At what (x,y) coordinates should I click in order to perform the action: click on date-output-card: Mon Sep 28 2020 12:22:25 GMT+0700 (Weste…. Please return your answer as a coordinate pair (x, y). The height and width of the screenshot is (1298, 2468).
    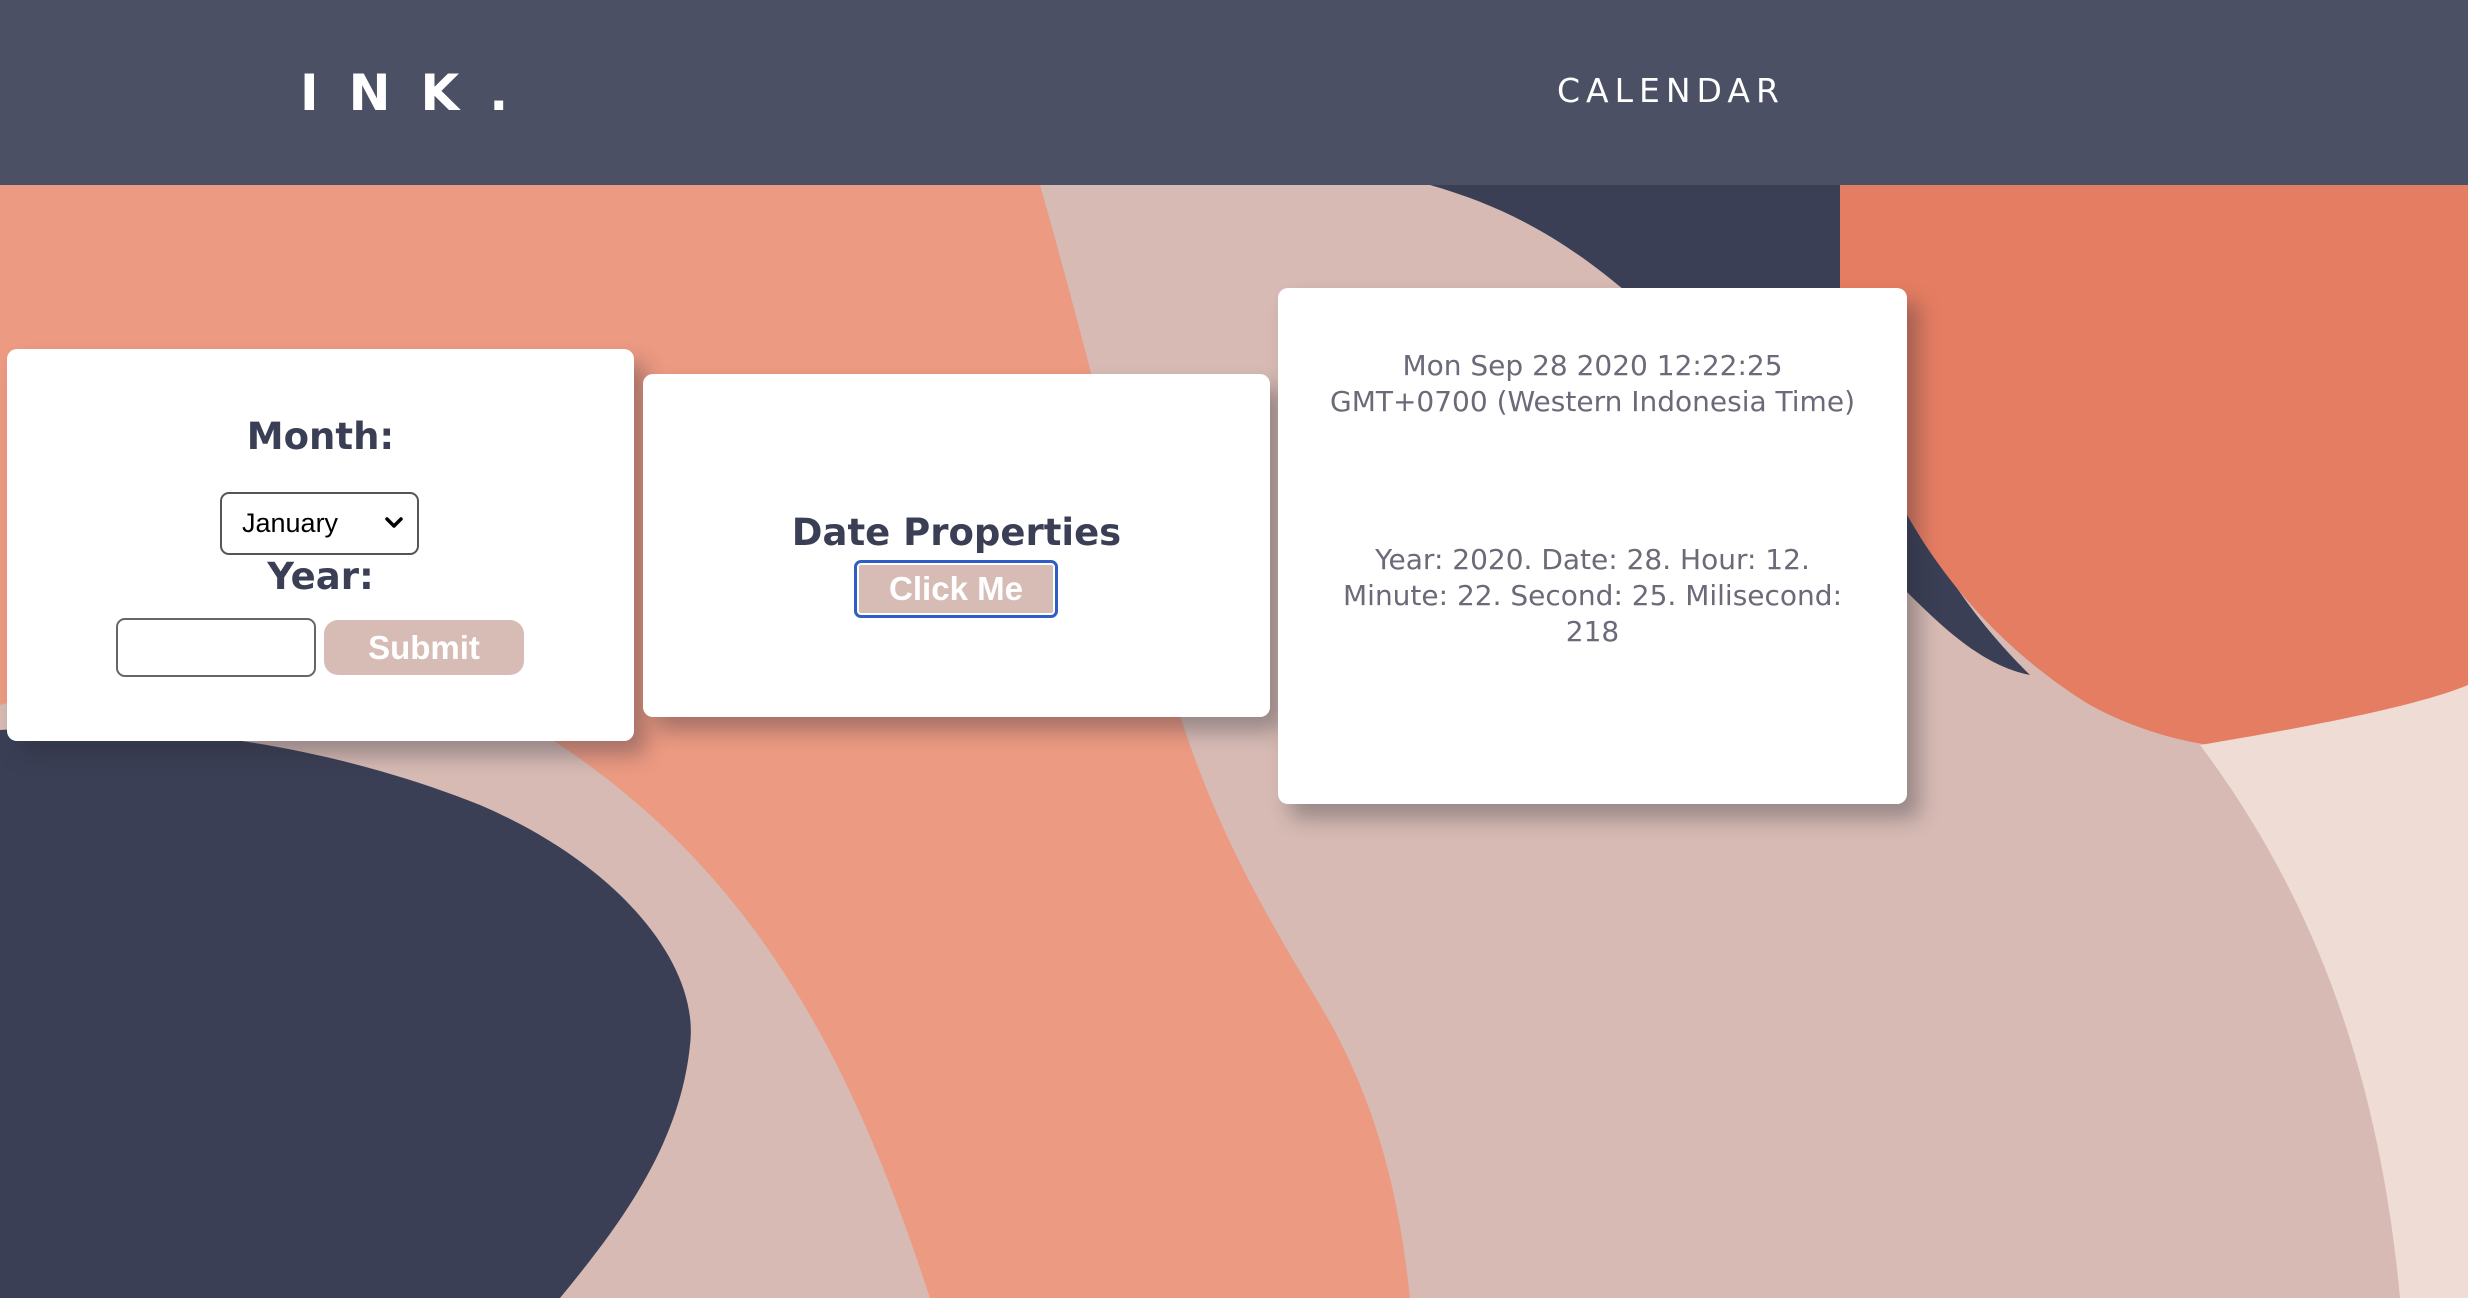
    Looking at the image, I should click on (1592, 546).